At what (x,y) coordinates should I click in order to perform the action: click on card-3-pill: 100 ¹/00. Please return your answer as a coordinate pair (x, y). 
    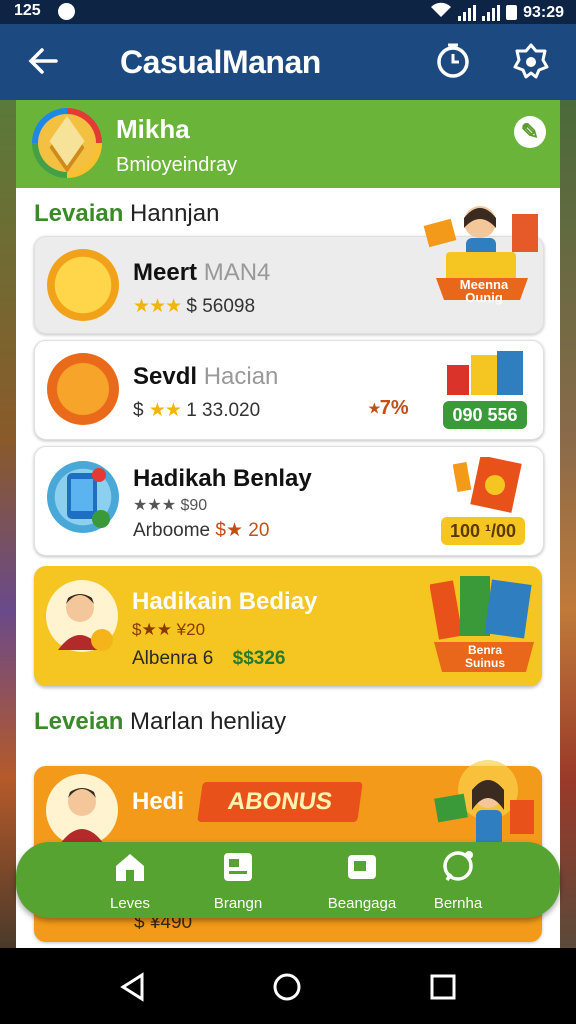
    Looking at the image, I should click on (483, 531).